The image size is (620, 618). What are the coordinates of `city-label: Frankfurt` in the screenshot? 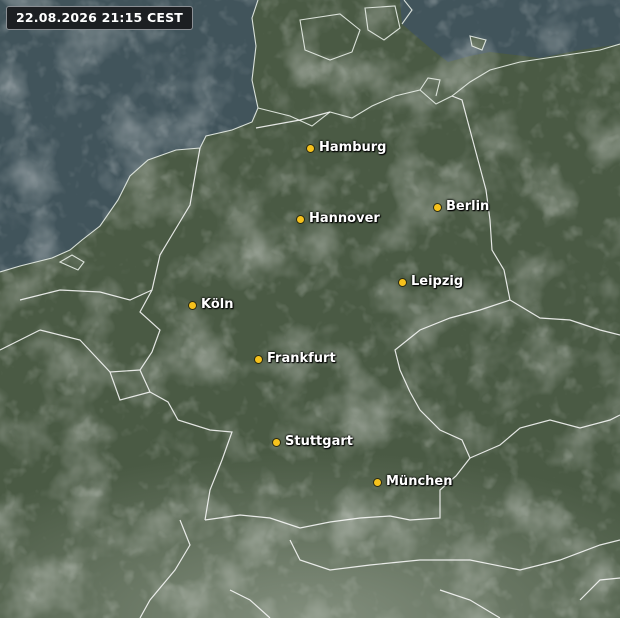 It's located at (301, 358).